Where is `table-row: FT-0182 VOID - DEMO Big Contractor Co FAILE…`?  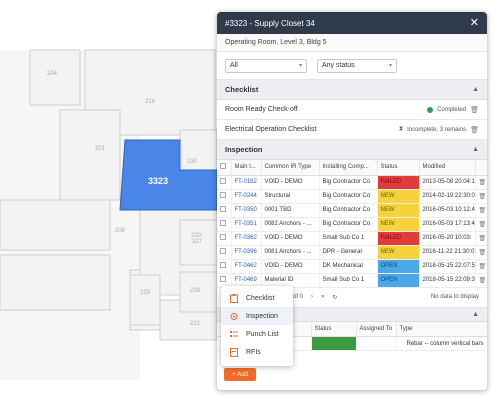
table-row: FT-0182 VOID - DEMO Big Contractor Co FAILE… is located at coordinates (352, 182).